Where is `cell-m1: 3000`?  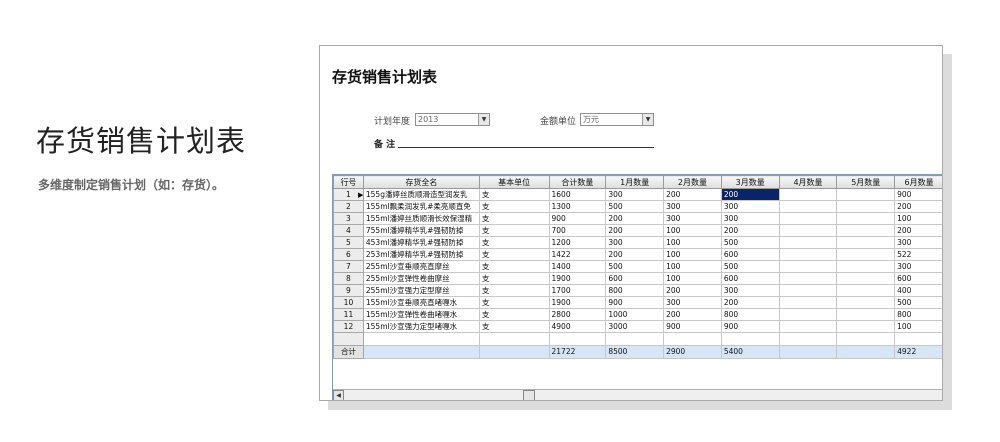 cell-m1: 3000 is located at coordinates (635, 326).